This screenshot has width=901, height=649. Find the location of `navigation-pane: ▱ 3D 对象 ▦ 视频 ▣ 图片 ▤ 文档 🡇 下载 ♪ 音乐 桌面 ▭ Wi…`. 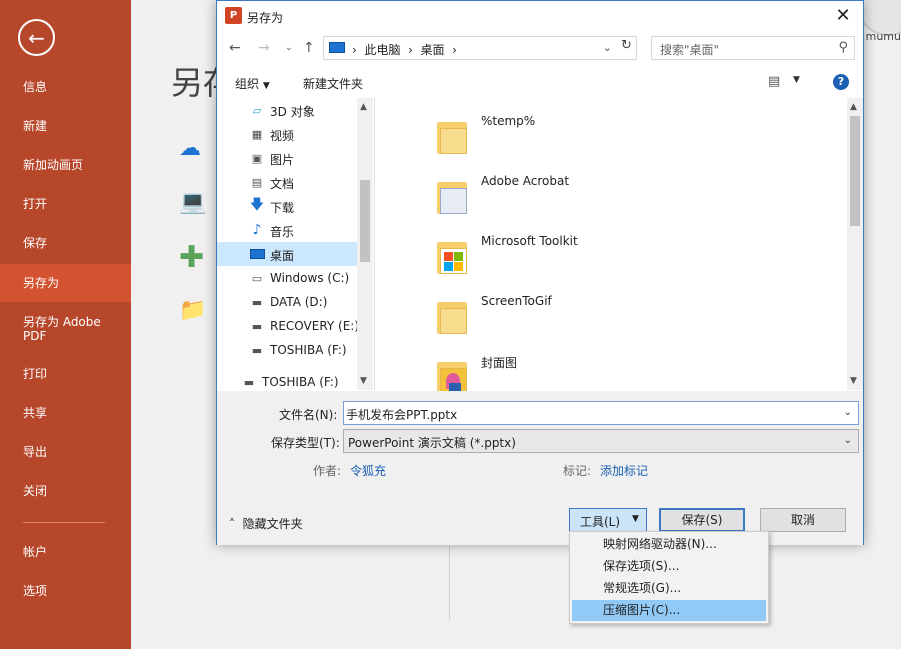

navigation-pane: ▱ 3D 对象 ▦ 视频 ▣ 图片 ▤ 文档 🡇 下载 ♪ 音乐 桌面 ▭ Wi… is located at coordinates (295, 244).